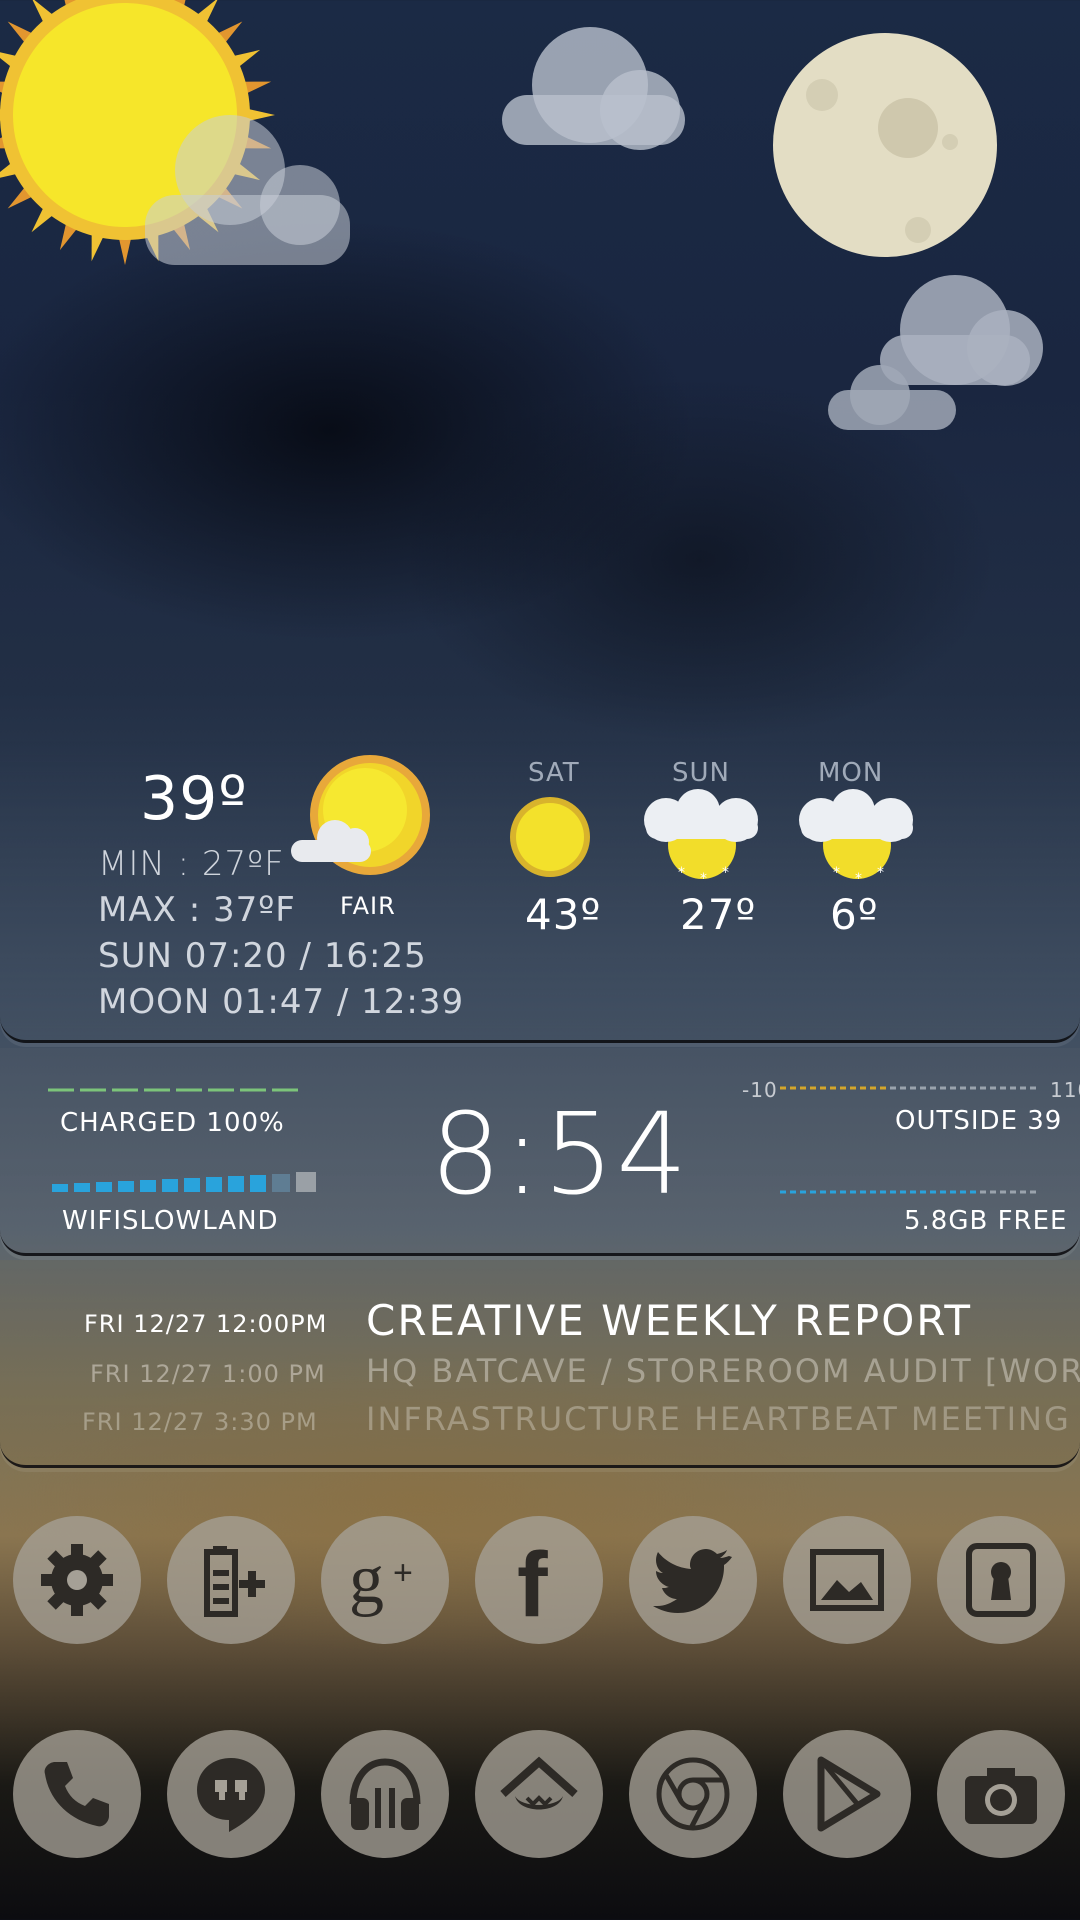 The image size is (1080, 1920). Describe the element at coordinates (281, 1002) in the screenshot. I see `moon-times: MOON 01:47 / 12:39` at that location.